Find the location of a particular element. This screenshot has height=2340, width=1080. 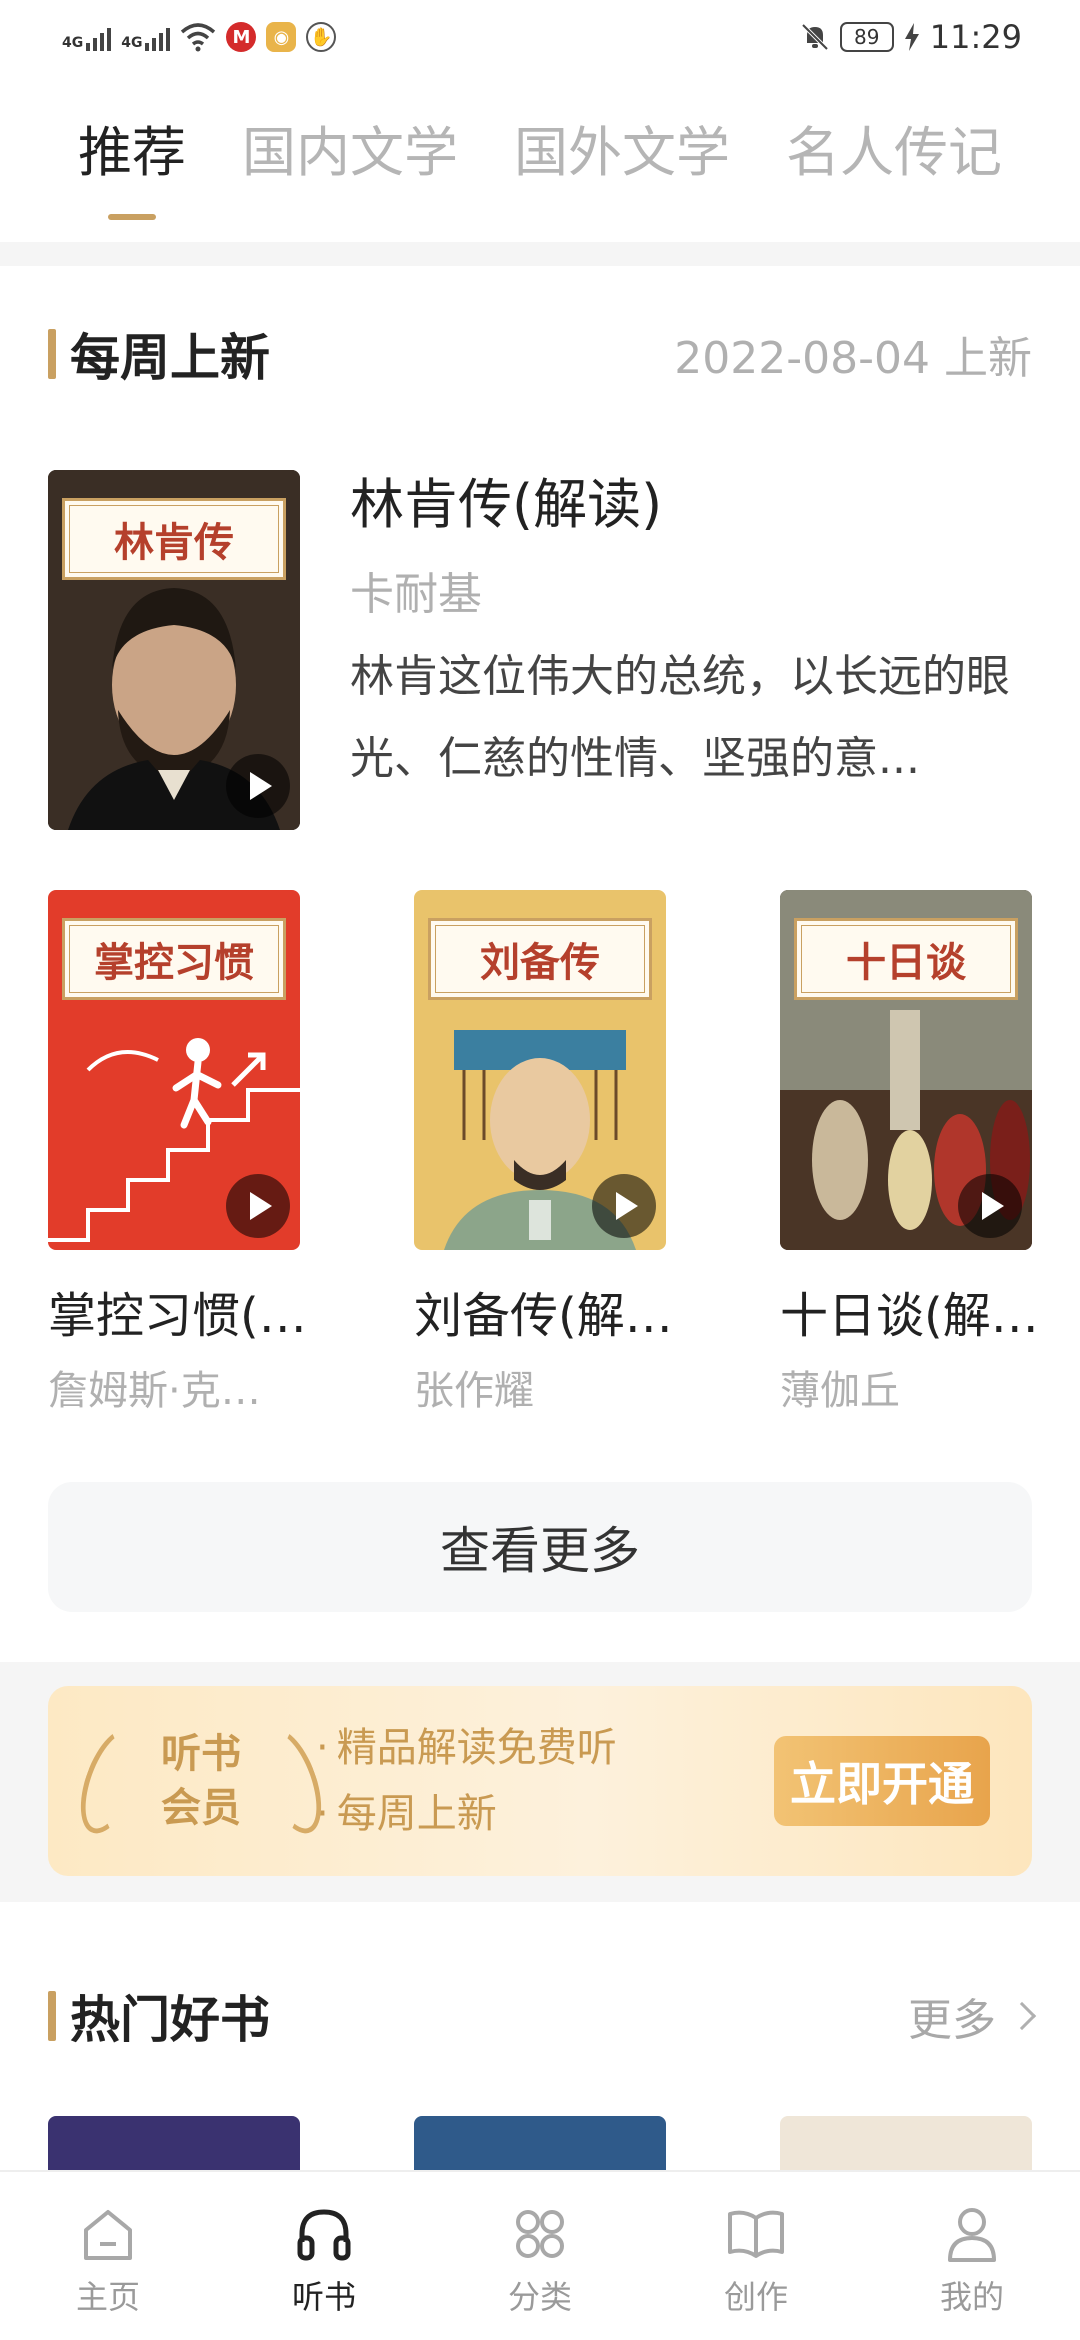

nav-label: 分类 is located at coordinates (539, 2297).